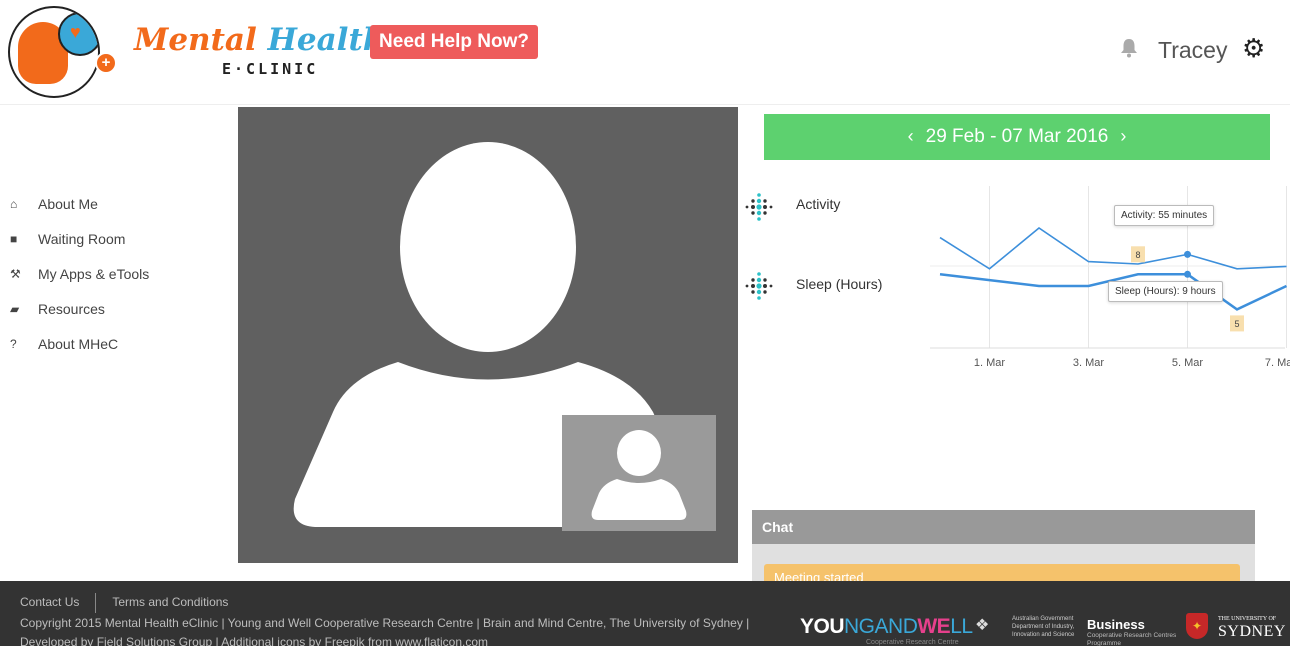 Image resolution: width=1290 pixels, height=646 pixels. I want to click on person-silhouette-icon, so click(639, 475).